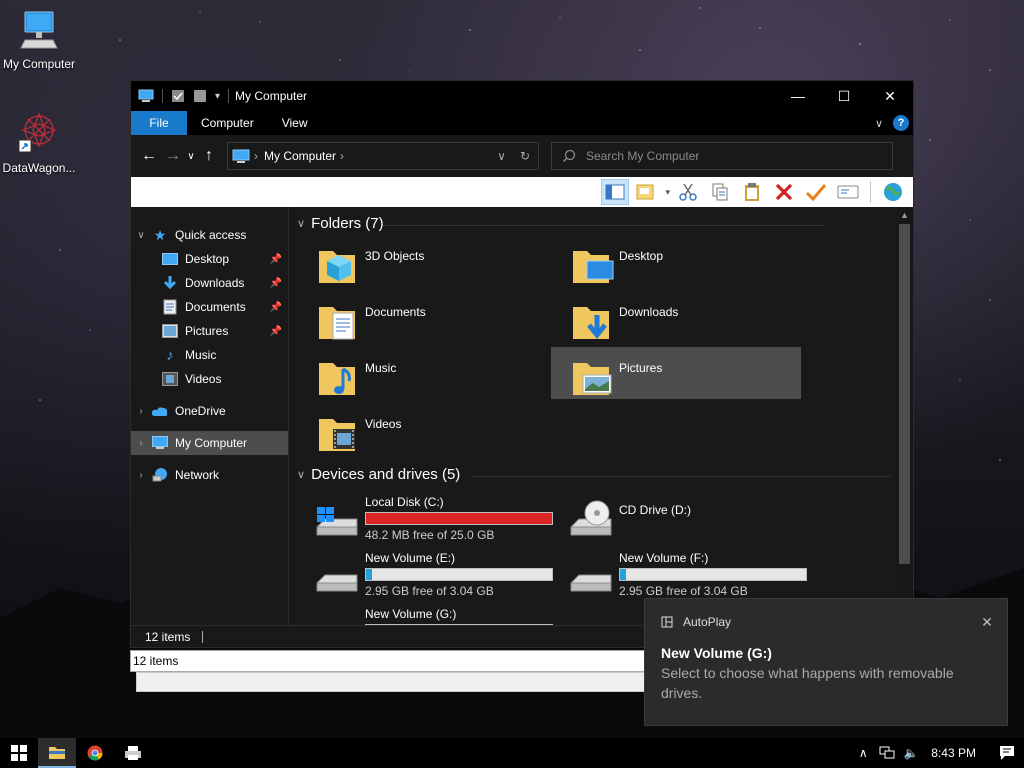 This screenshot has height=768, width=1024. I want to click on folder-item: Documents, so click(430, 325).